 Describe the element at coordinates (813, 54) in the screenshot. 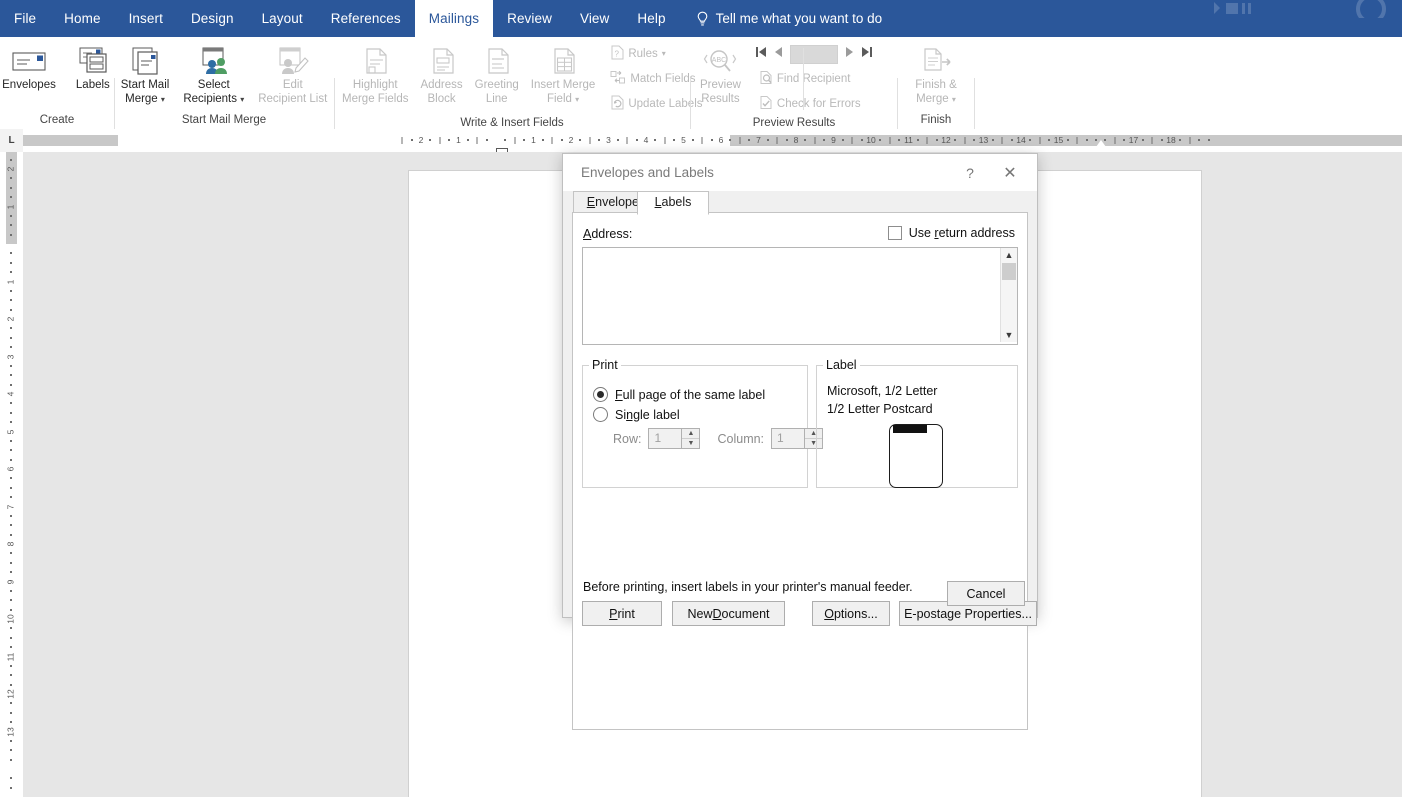

I see `record-number-input` at that location.